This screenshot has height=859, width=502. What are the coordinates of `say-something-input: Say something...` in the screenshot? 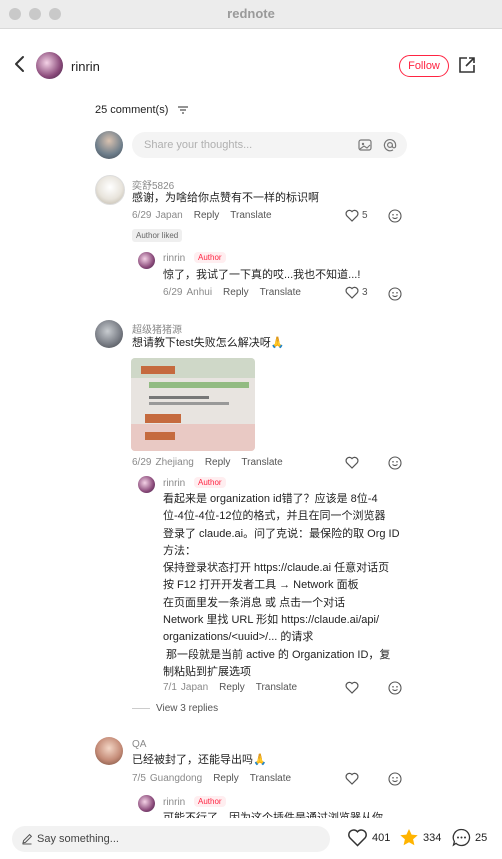 It's located at (171, 839).